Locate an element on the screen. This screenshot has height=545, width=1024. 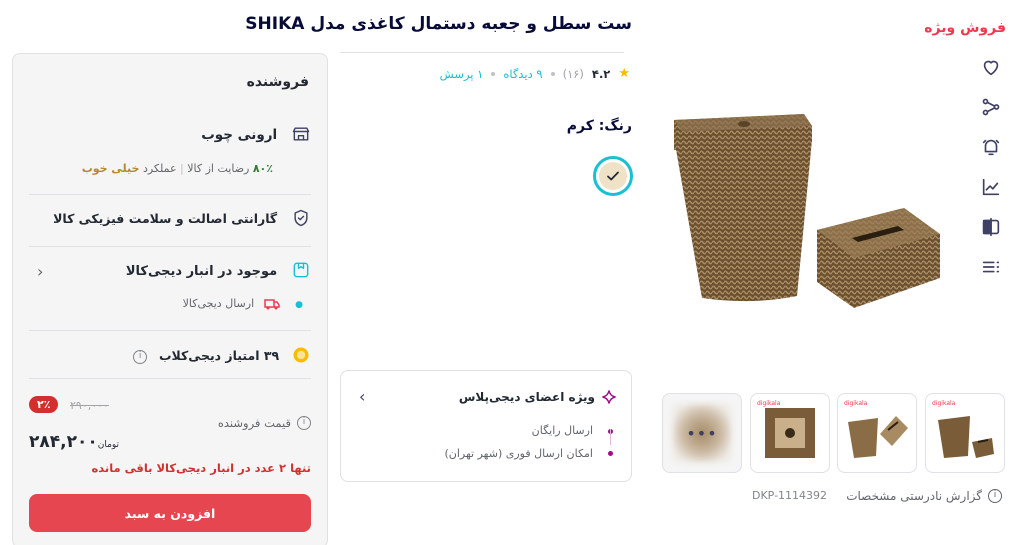
product-title: ست سطل و جعبه دستمال کاغذی مدل SHIKA is located at coordinates (438, 24).